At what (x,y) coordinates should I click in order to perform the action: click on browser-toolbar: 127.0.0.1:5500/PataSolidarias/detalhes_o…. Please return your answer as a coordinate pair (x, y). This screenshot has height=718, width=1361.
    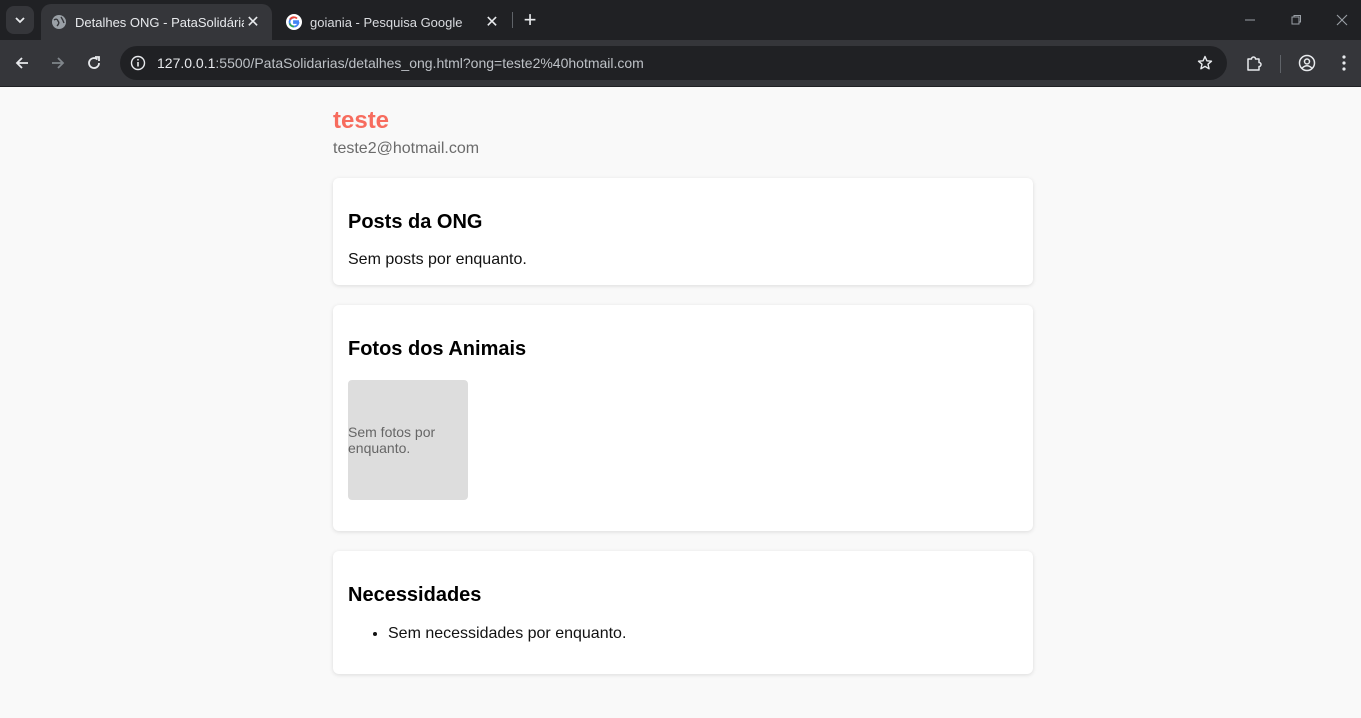
    Looking at the image, I should click on (680, 63).